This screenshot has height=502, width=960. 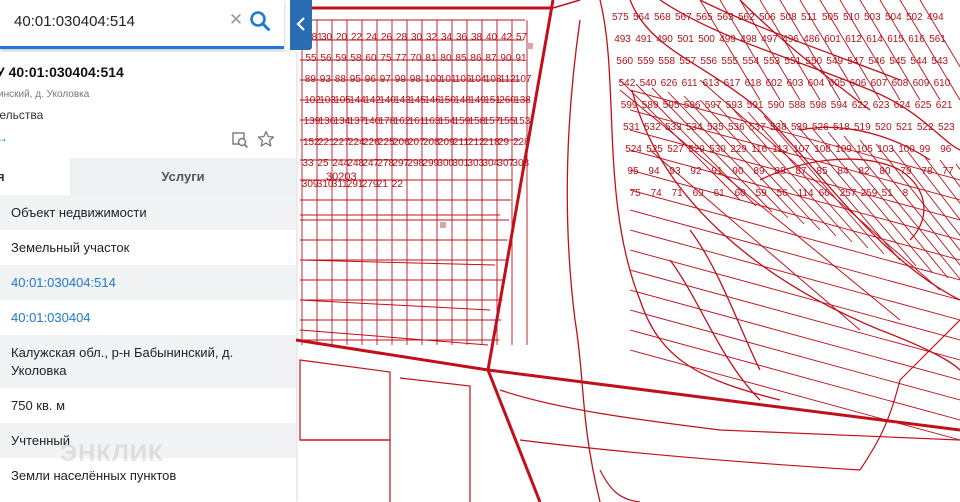 What do you see at coordinates (759, 171) in the screenshot?
I see `parcel-label: 89` at bounding box center [759, 171].